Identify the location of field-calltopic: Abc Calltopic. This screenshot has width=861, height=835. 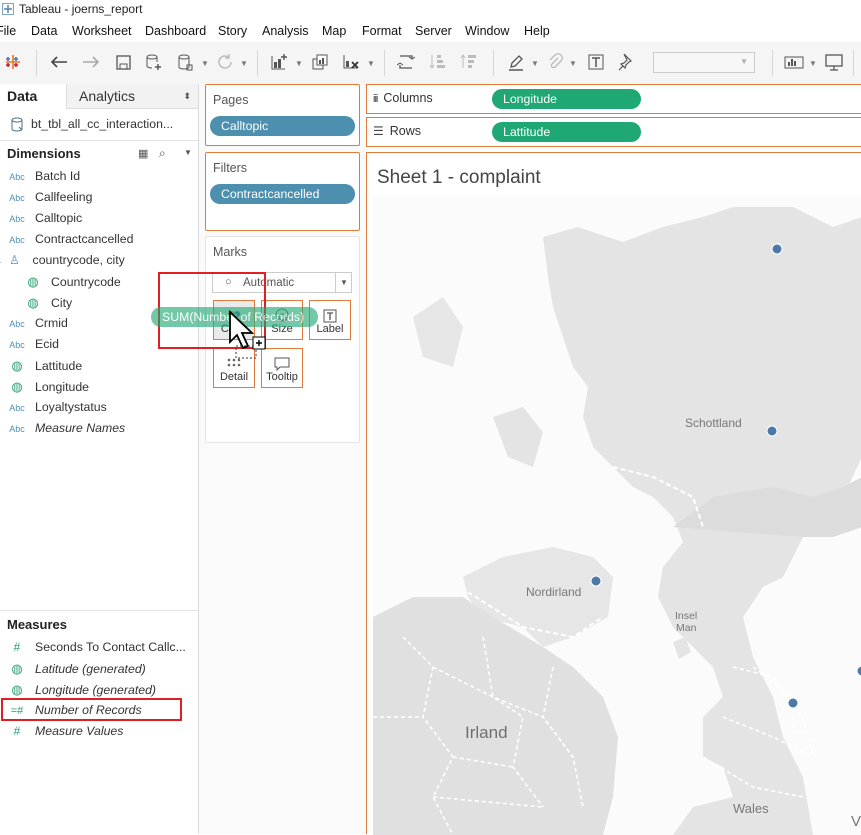
(41, 218).